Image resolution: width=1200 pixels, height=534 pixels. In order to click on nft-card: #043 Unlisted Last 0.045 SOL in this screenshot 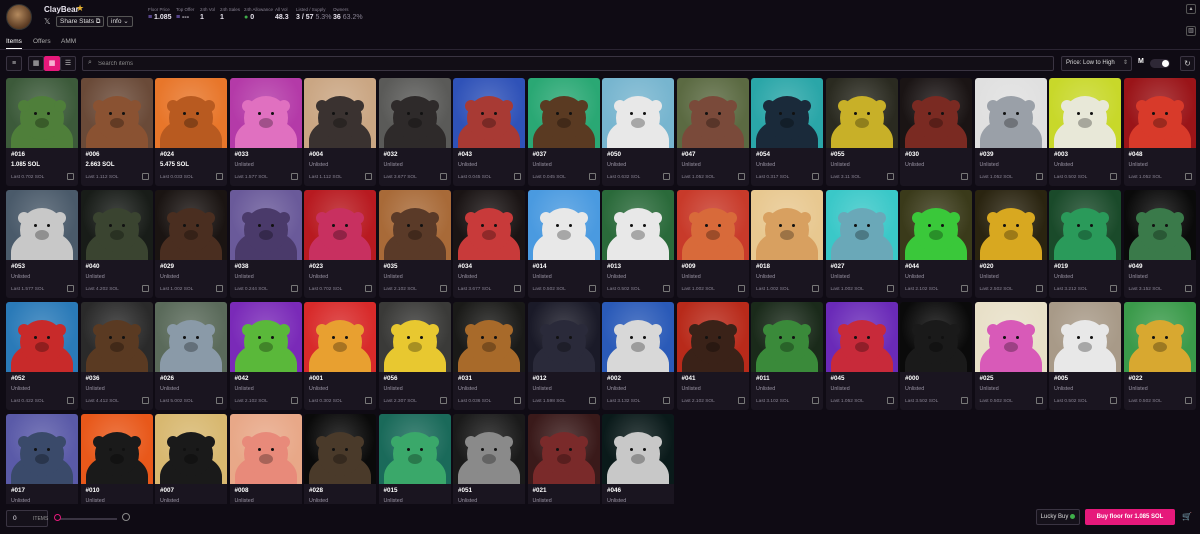, I will do `click(489, 132)`.